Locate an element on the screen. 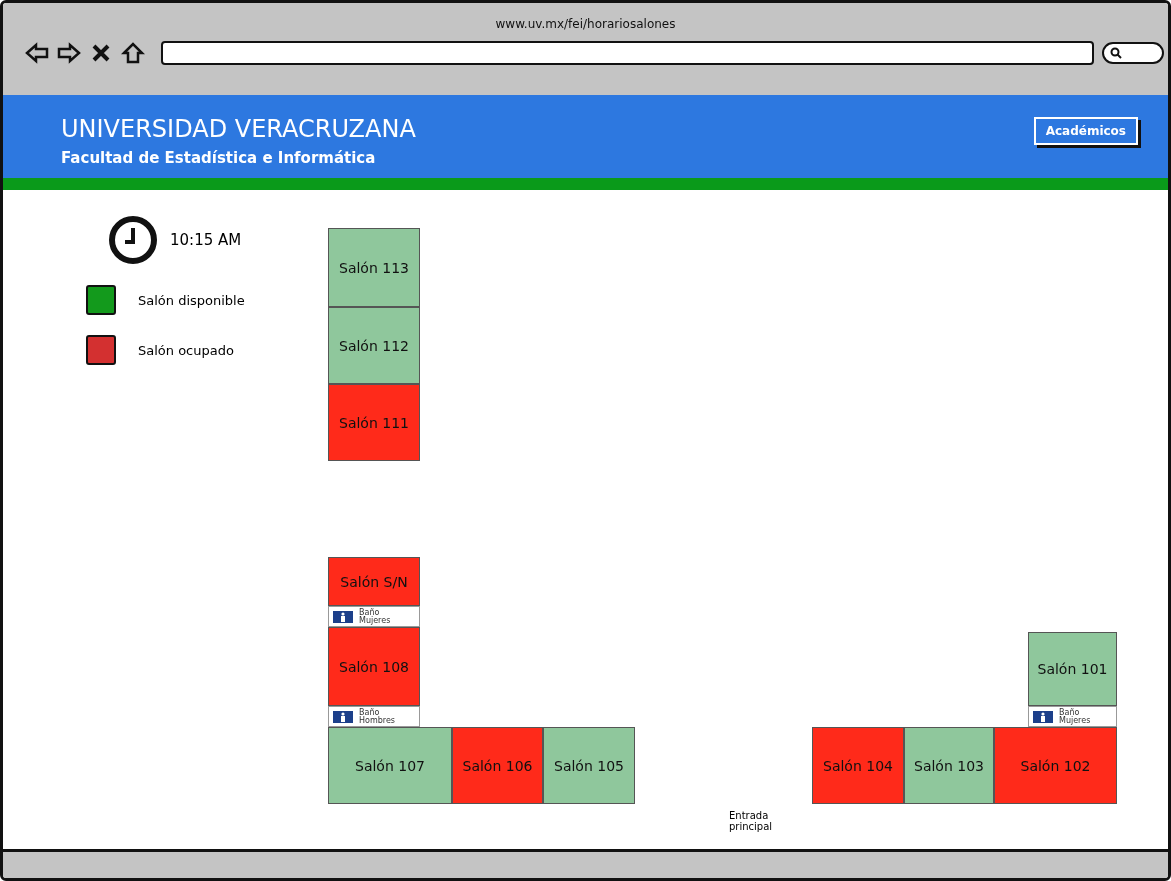 This screenshot has height=881, width=1171. classroom: Salón 111 is located at coordinates (374, 422).